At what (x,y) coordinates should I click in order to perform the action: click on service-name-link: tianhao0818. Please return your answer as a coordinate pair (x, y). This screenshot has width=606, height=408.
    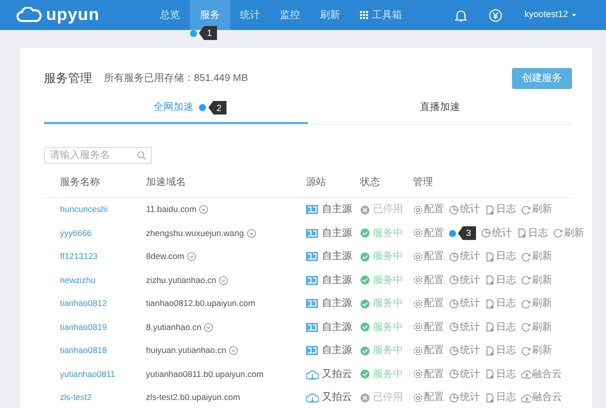
    Looking at the image, I should click on (103, 351).